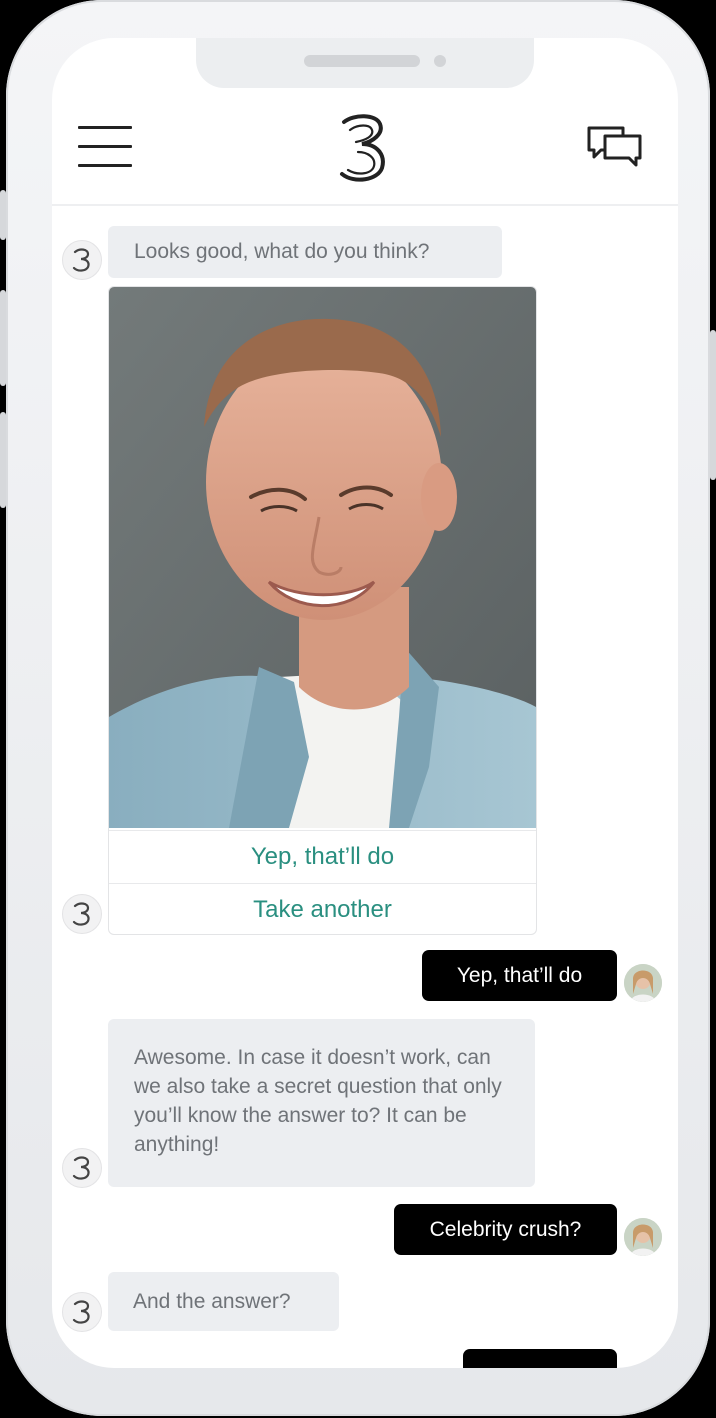  Describe the element at coordinates (362, 61) in the screenshot. I see `speaker-grille` at that location.